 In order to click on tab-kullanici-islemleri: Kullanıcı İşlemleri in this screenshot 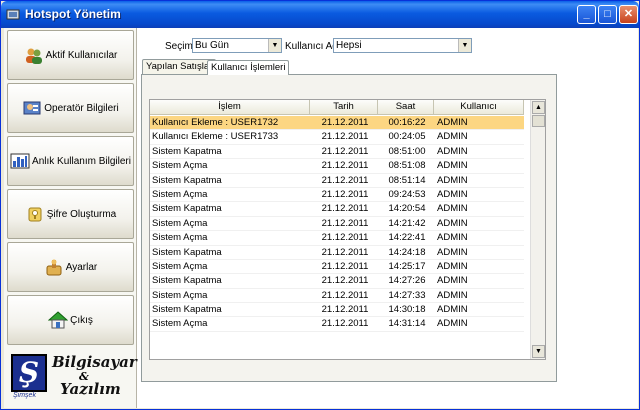, I will do `click(248, 67)`.